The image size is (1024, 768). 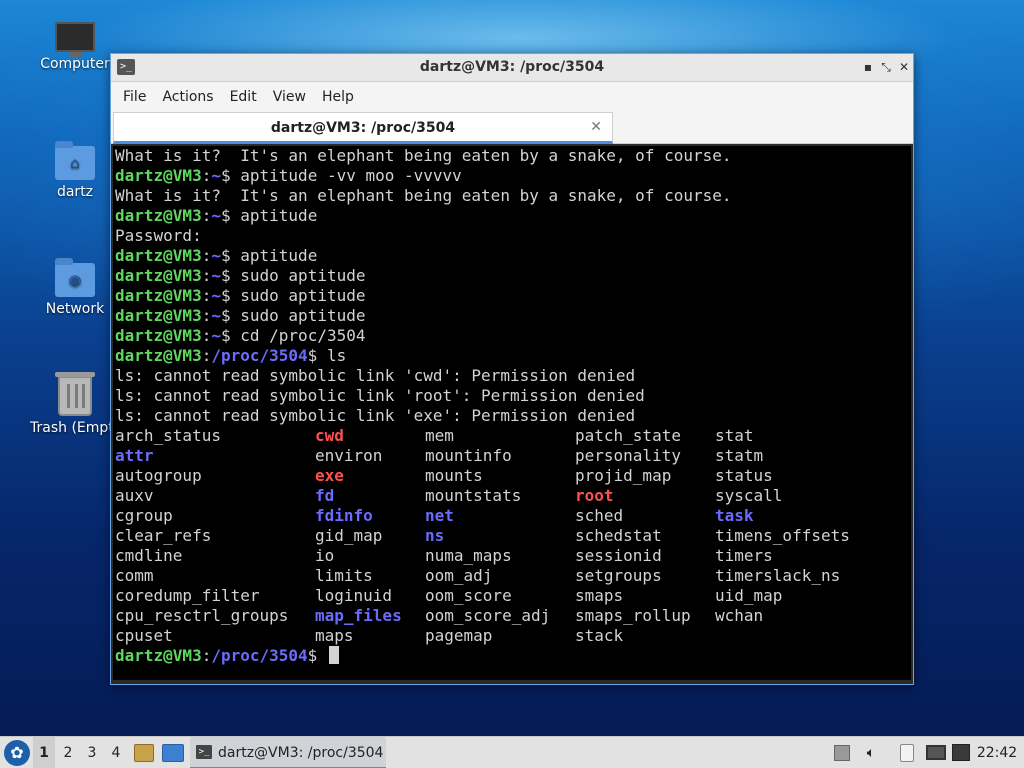 I want to click on ls-entry: clear_refs, so click(x=163, y=535).